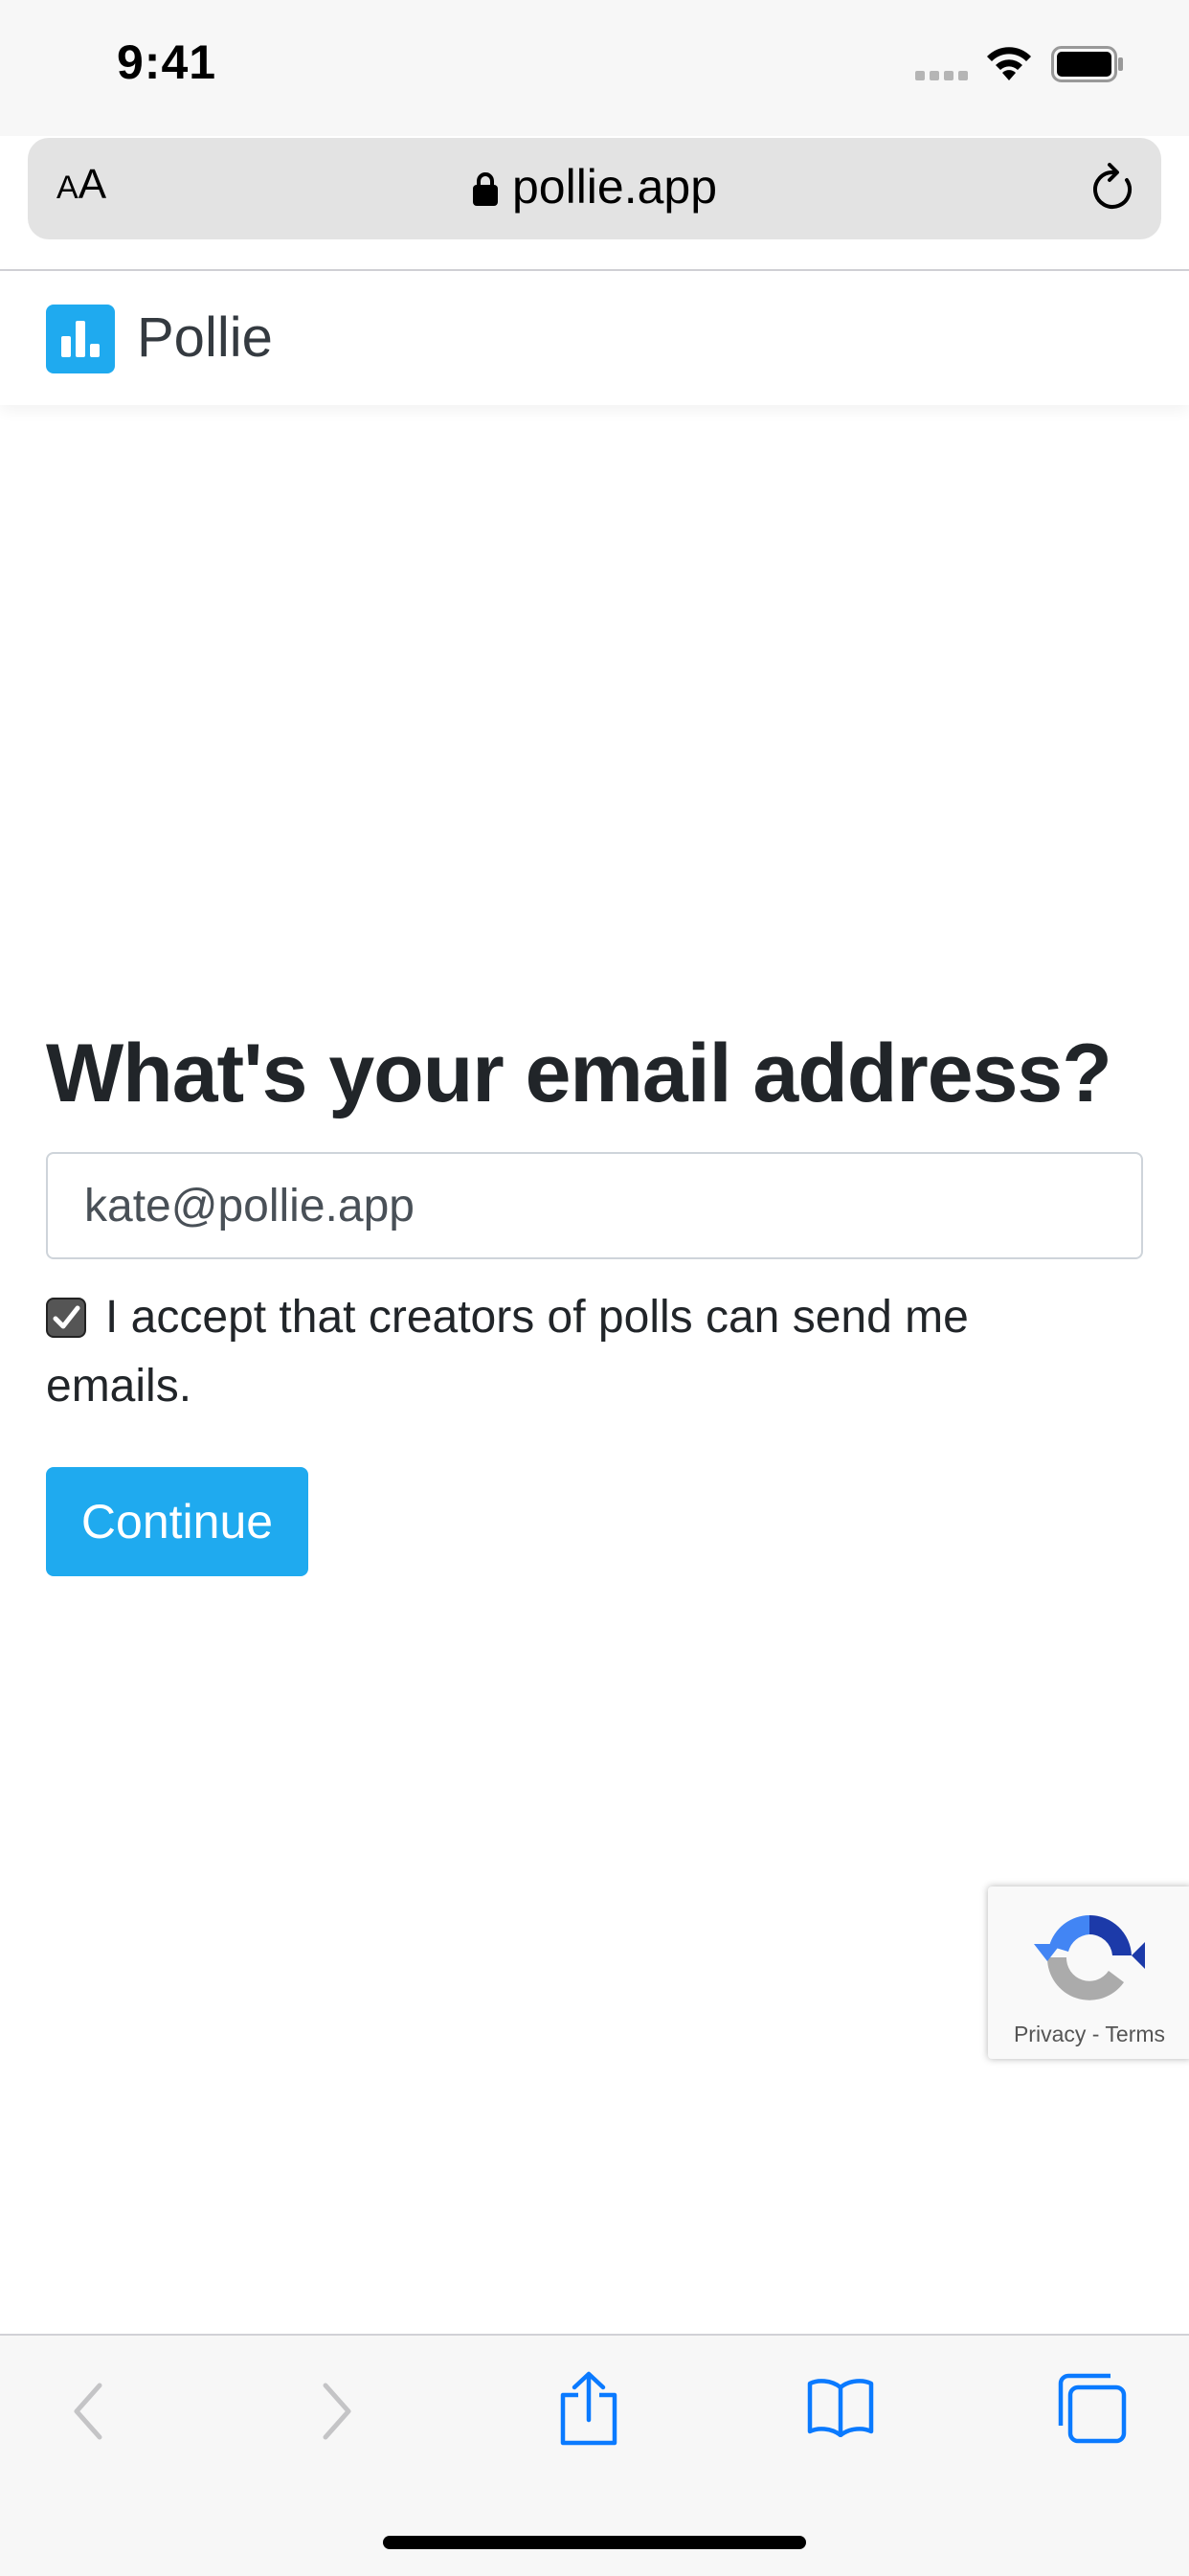 This screenshot has height=2576, width=1189. Describe the element at coordinates (337, 2411) in the screenshot. I see `forward-icon` at that location.